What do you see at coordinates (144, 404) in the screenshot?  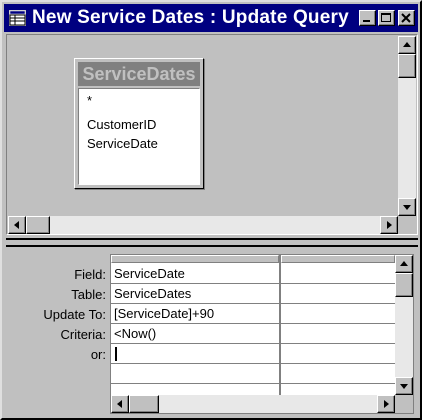 I see `grid-horizontal-thumb` at bounding box center [144, 404].